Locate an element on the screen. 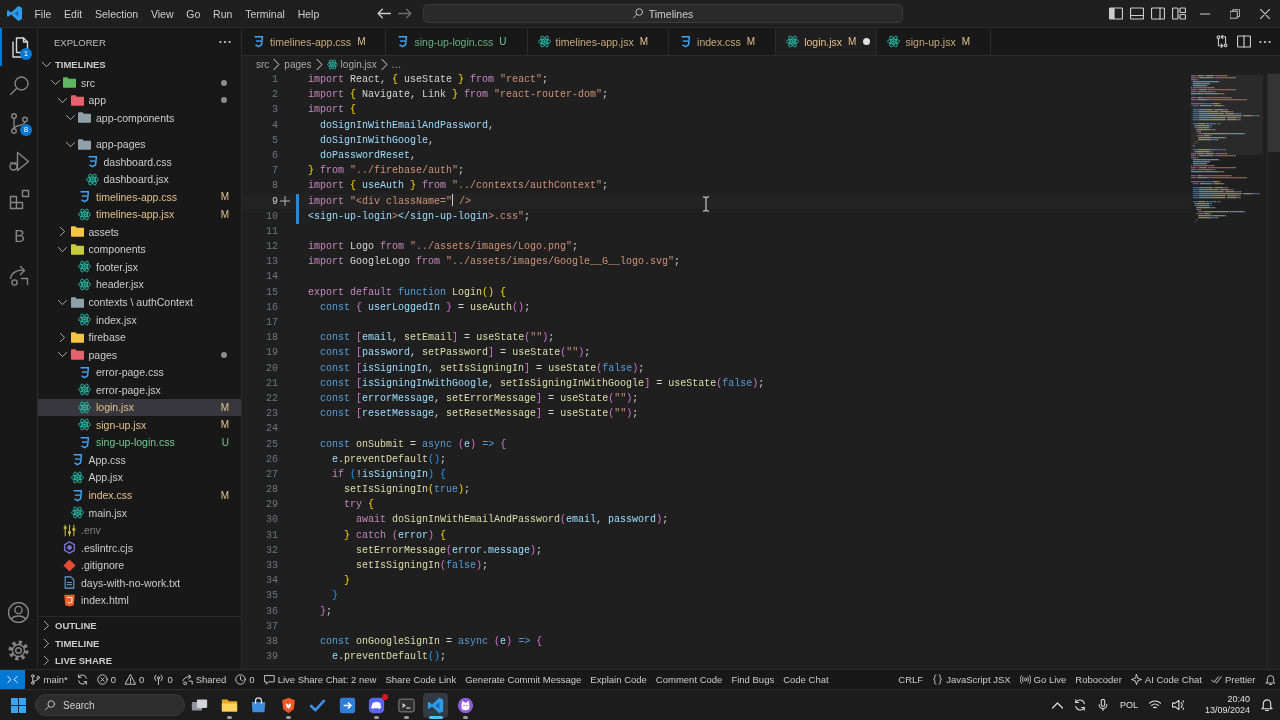 The image size is (1280, 720). status-item: Share Code Link is located at coordinates (420, 679).